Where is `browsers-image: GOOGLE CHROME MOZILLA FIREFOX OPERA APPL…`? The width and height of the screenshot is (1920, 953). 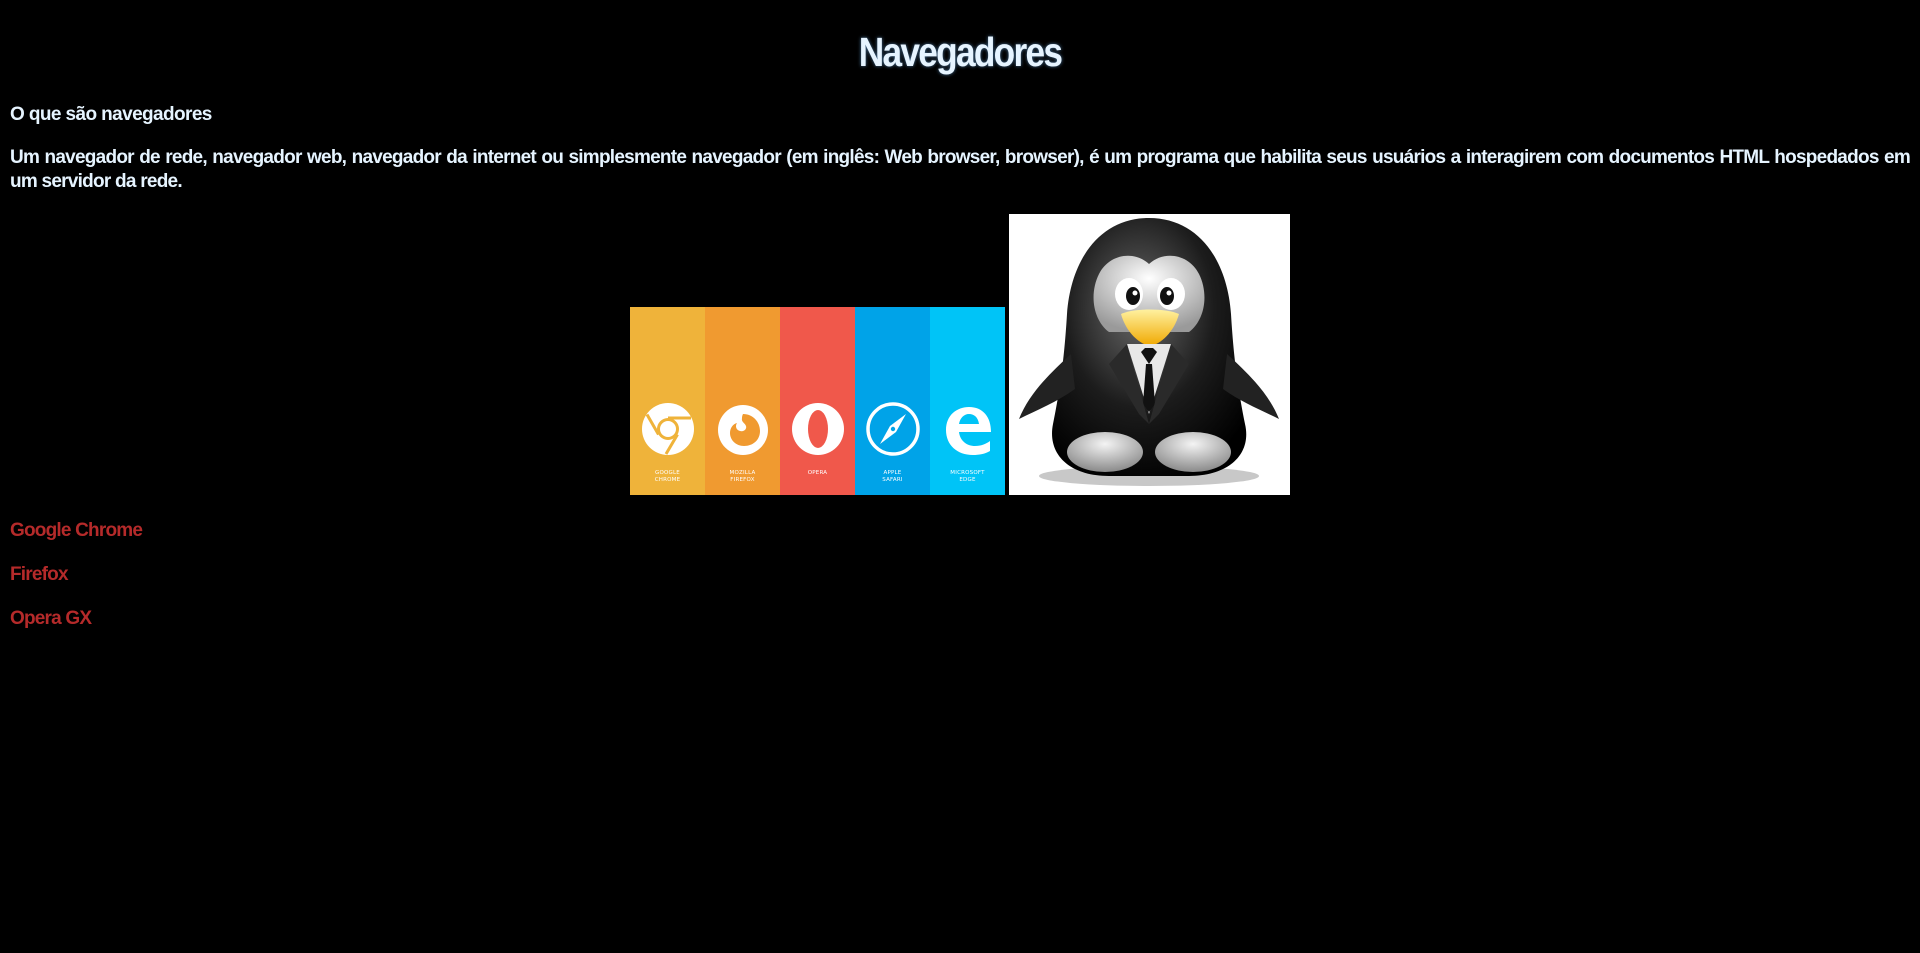 browsers-image: GOOGLE CHROME MOZILLA FIREFOX OPERA APPL… is located at coordinates (817, 401).